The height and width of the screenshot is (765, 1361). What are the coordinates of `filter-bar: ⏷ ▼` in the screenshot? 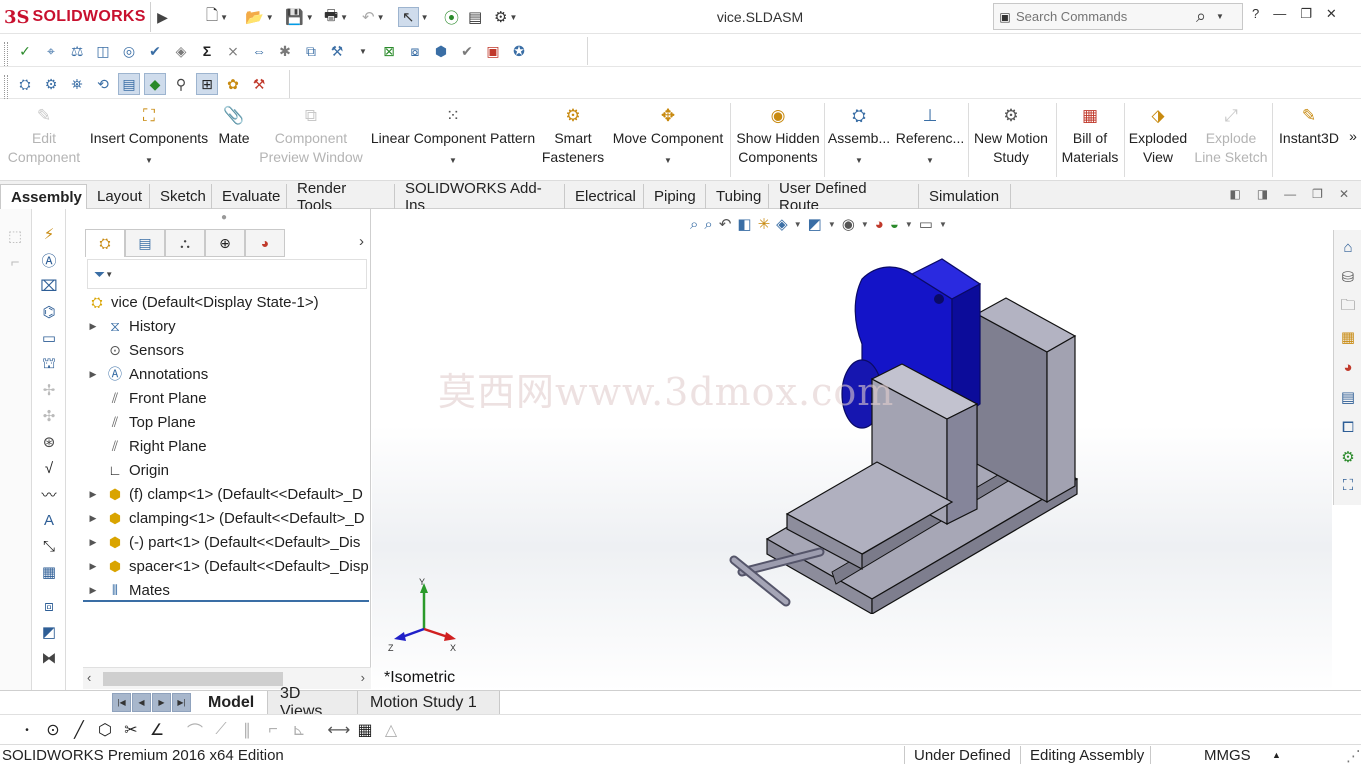 It's located at (227, 274).